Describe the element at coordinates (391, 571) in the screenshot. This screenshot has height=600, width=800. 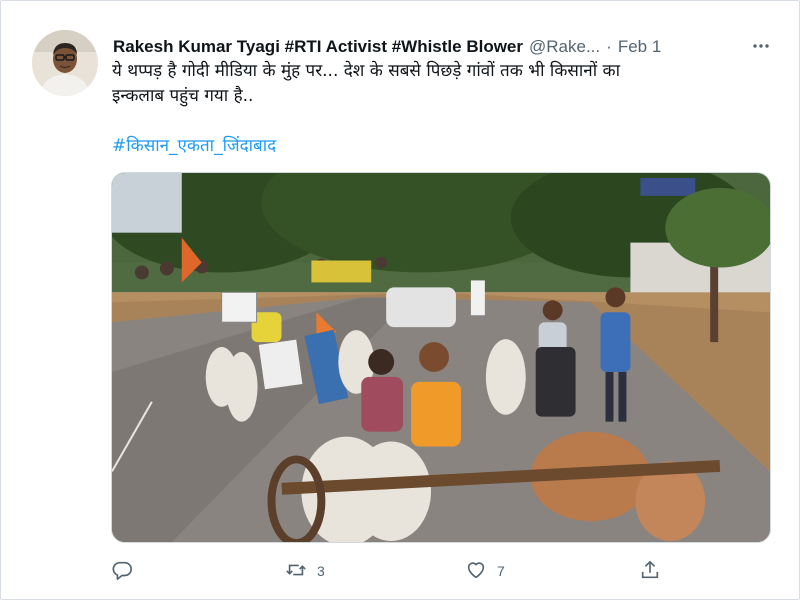
I see `tweet-actions: 3 7` at that location.